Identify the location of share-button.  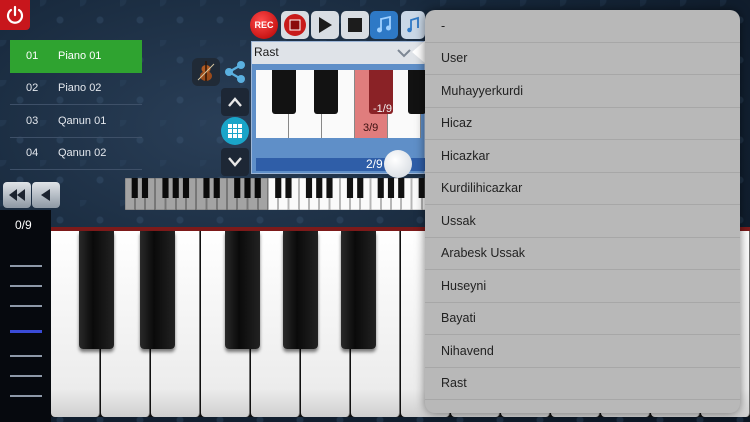
(235, 72).